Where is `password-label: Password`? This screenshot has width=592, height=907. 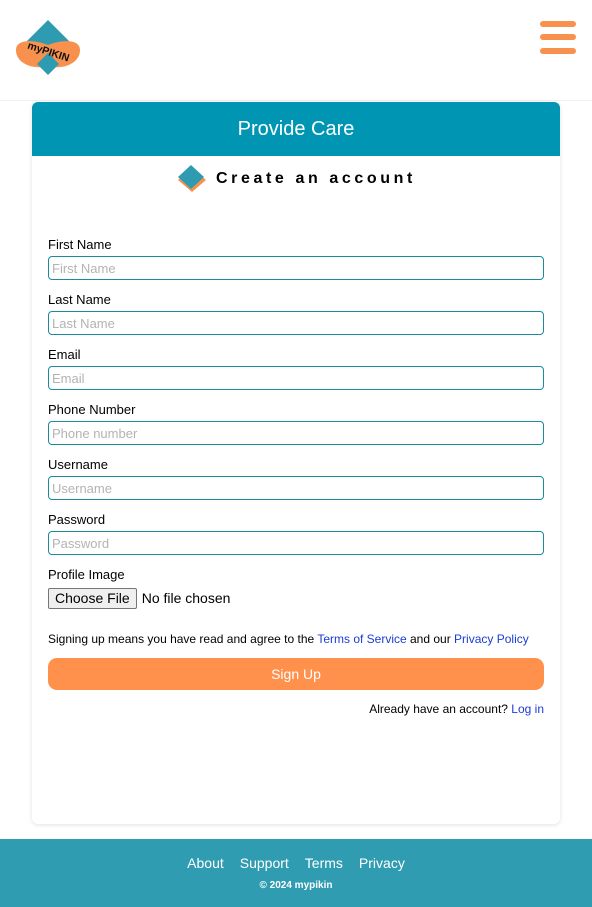 password-label: Password is located at coordinates (77, 519).